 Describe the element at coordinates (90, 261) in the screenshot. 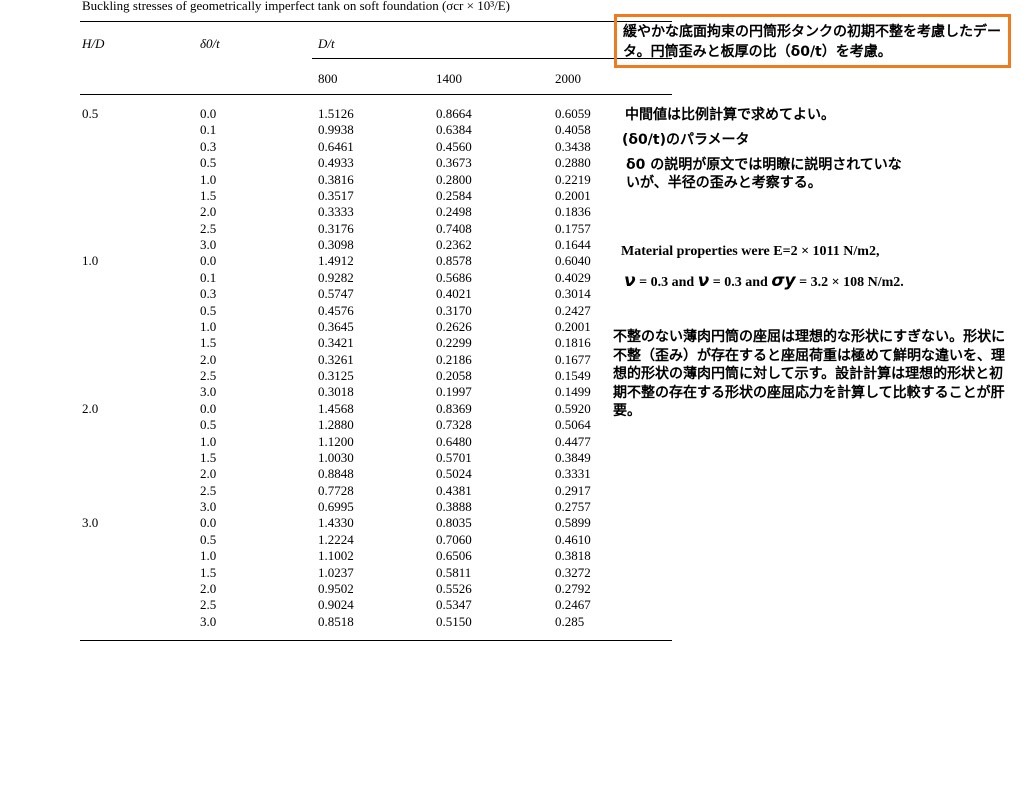

I see `h-over-d-cell: 1.0` at that location.